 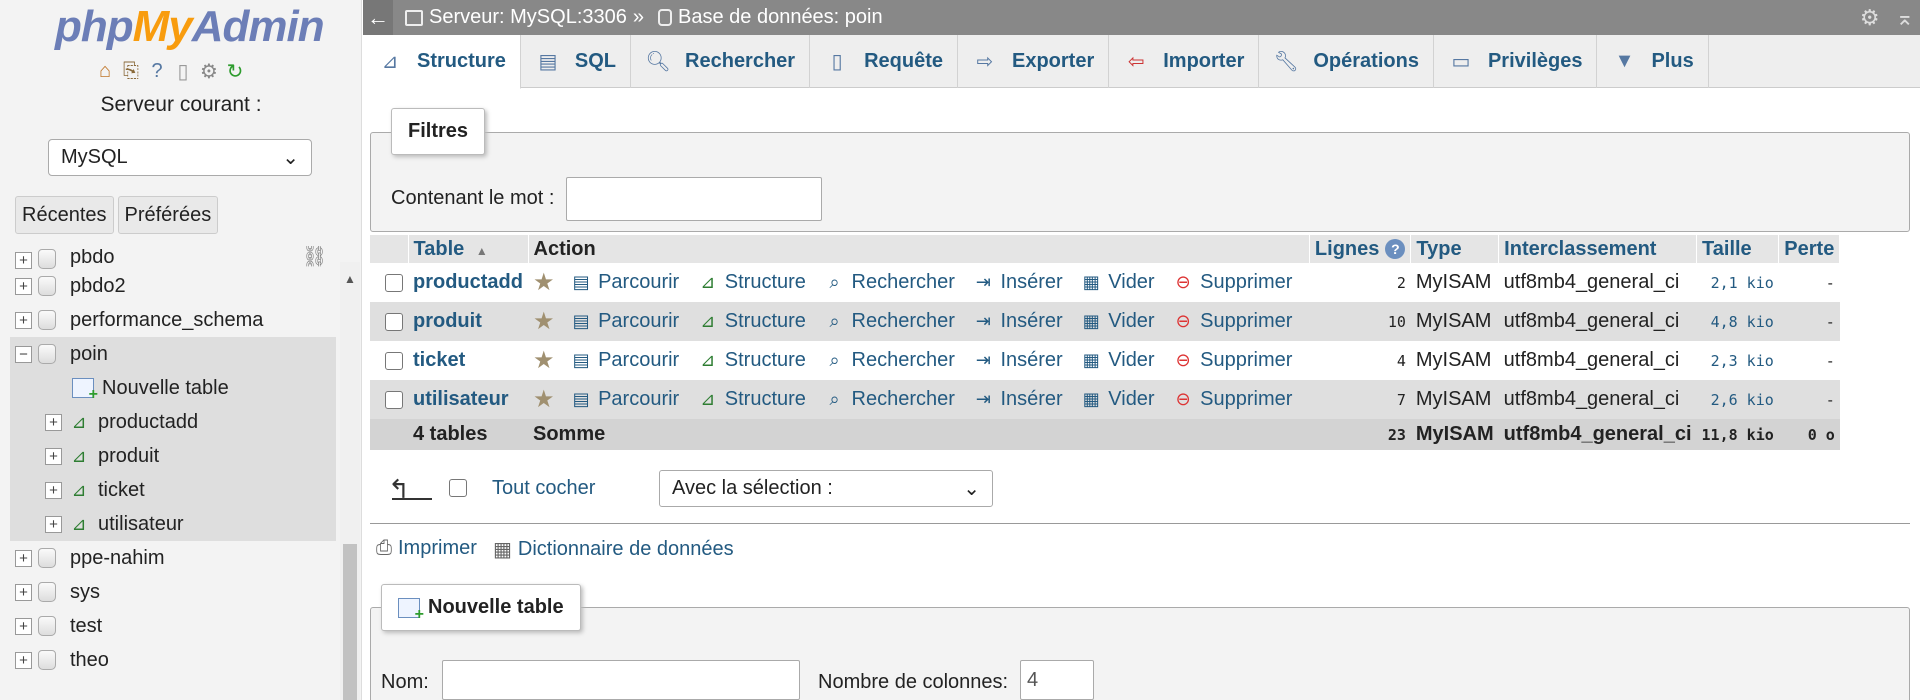 What do you see at coordinates (543, 488) in the screenshot?
I see `check-all-label: Tout cocher` at bounding box center [543, 488].